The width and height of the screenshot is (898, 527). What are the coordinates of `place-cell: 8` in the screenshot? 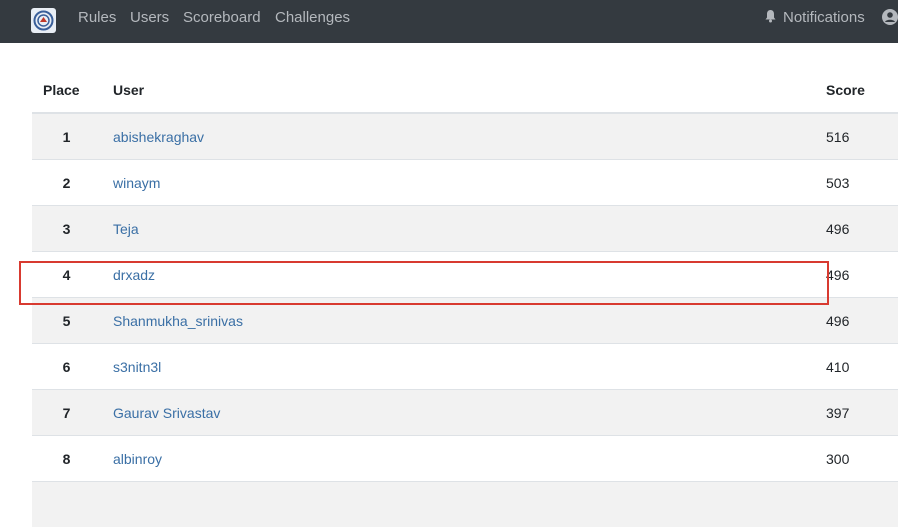 It's located at (72, 459).